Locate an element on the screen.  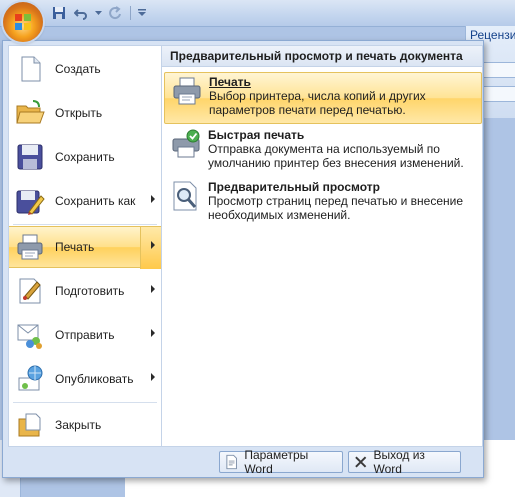
menu-item-label: Открыть is located at coordinates (79, 113).